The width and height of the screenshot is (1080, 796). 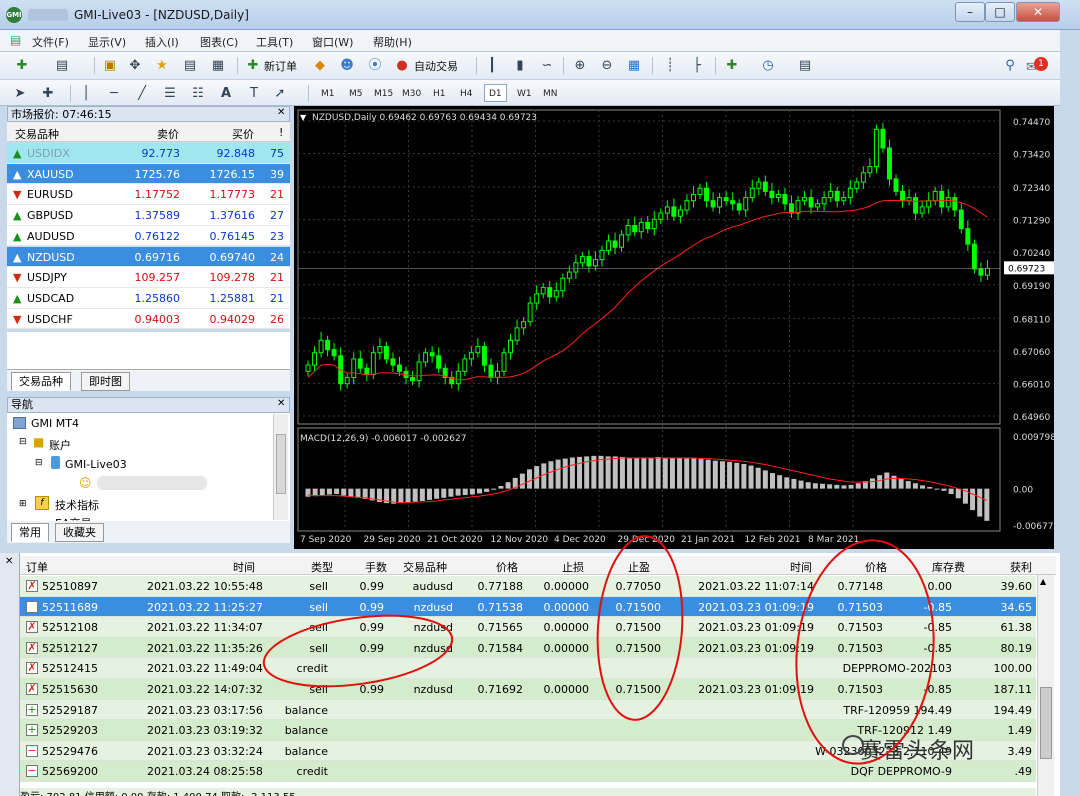 What do you see at coordinates (639, 567) in the screenshot?
I see `column-header: 止盈` at bounding box center [639, 567].